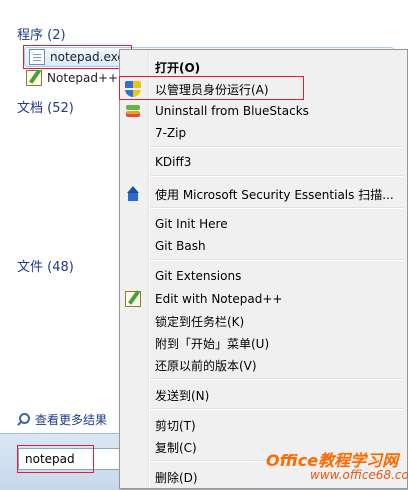  Describe the element at coordinates (171, 133) in the screenshot. I see `menu-item-label: 7-Zip` at that location.